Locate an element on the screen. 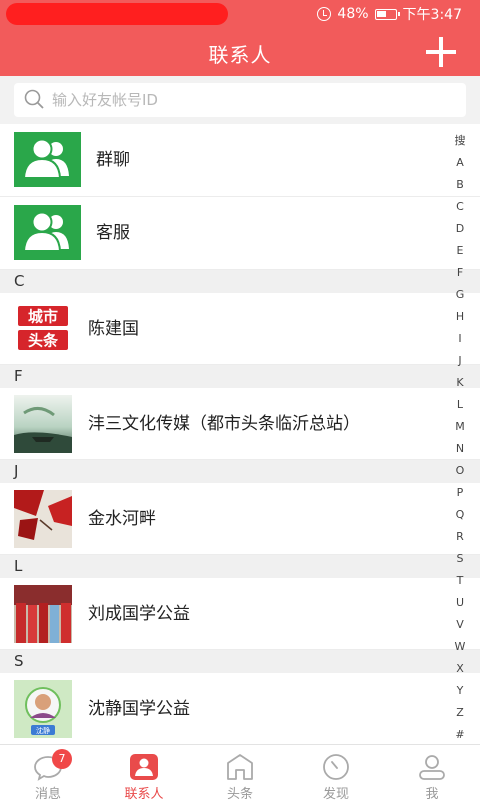 This screenshot has width=480, height=800. index-letter: T is located at coordinates (460, 581).